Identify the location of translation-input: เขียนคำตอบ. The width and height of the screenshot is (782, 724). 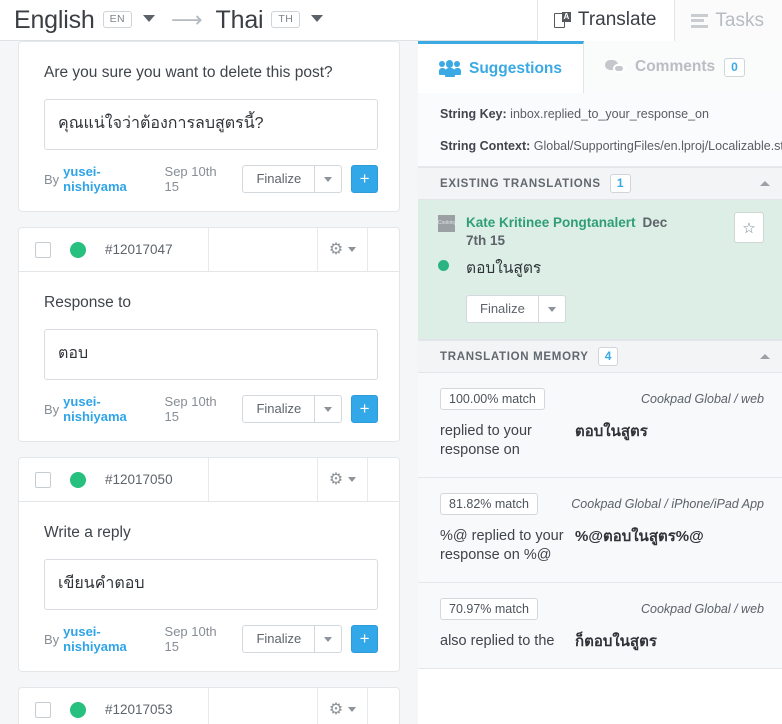
(211, 584).